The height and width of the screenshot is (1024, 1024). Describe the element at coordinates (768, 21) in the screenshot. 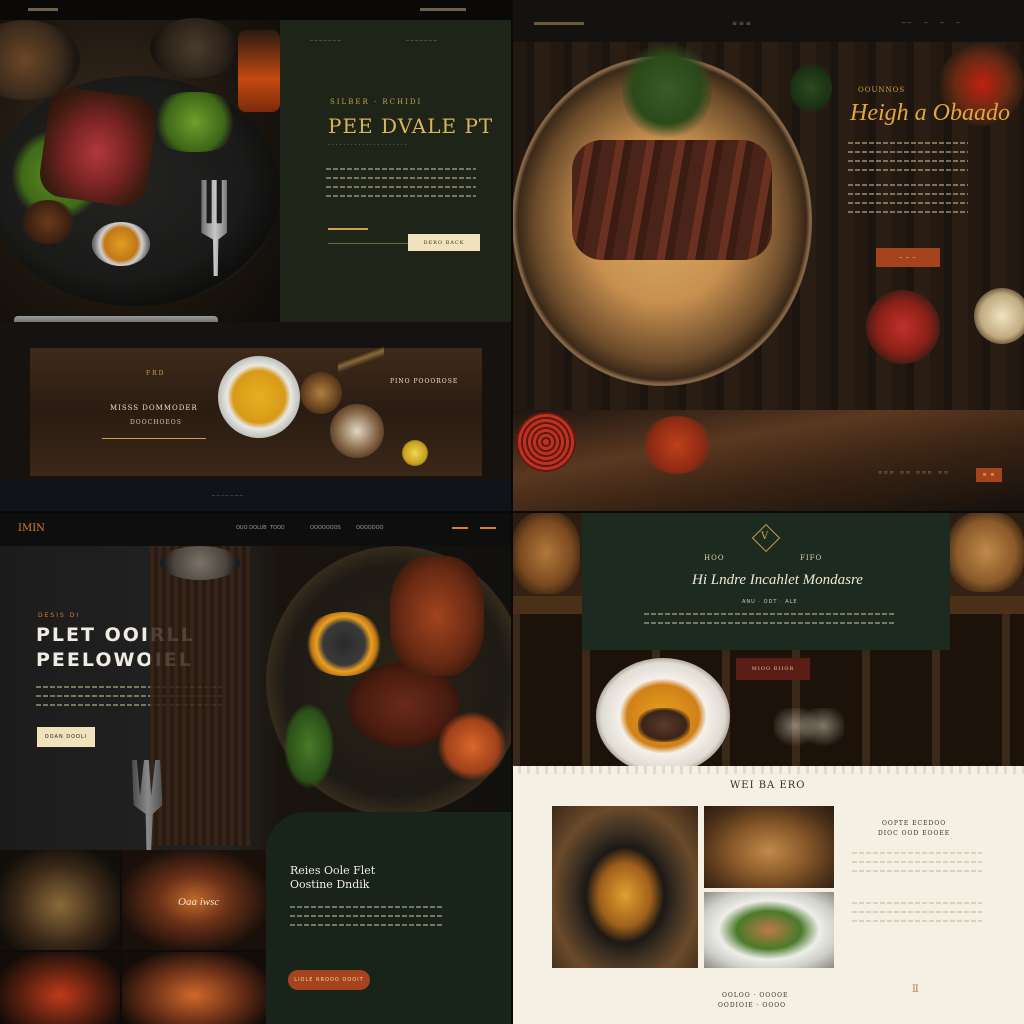

I see `q2-top-bar: ≡ ≡ ≡ ─ ─ ─ ─ ─` at that location.